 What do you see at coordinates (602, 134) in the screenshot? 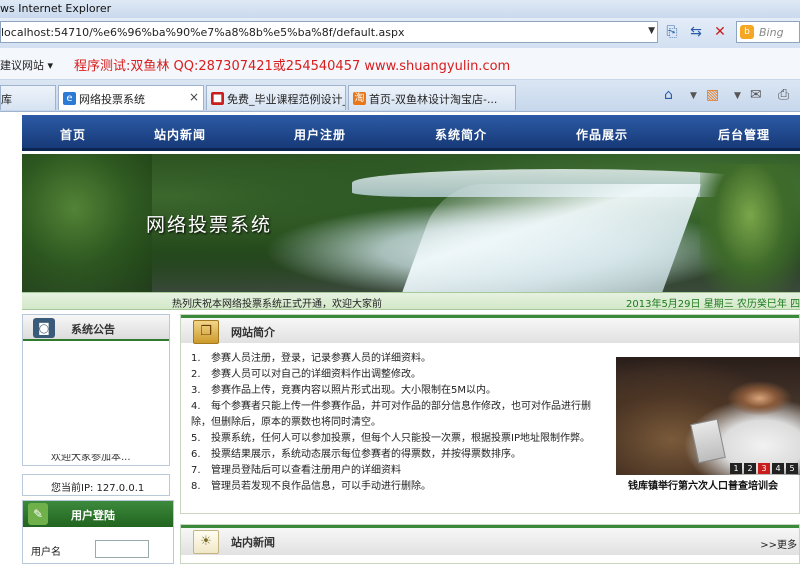
I see `nav-works: 作品展示` at bounding box center [602, 134].